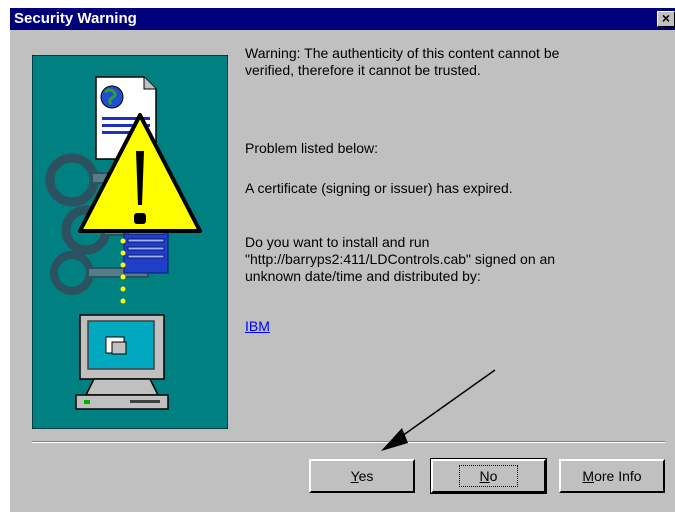 This screenshot has height=512, width=675. What do you see at coordinates (354, 476) in the screenshot?
I see `yes-mnemonic: Y` at bounding box center [354, 476].